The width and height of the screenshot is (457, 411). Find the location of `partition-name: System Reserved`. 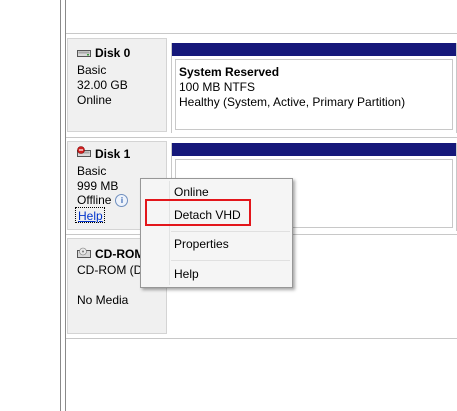

partition-name: System Reserved is located at coordinates (229, 72).